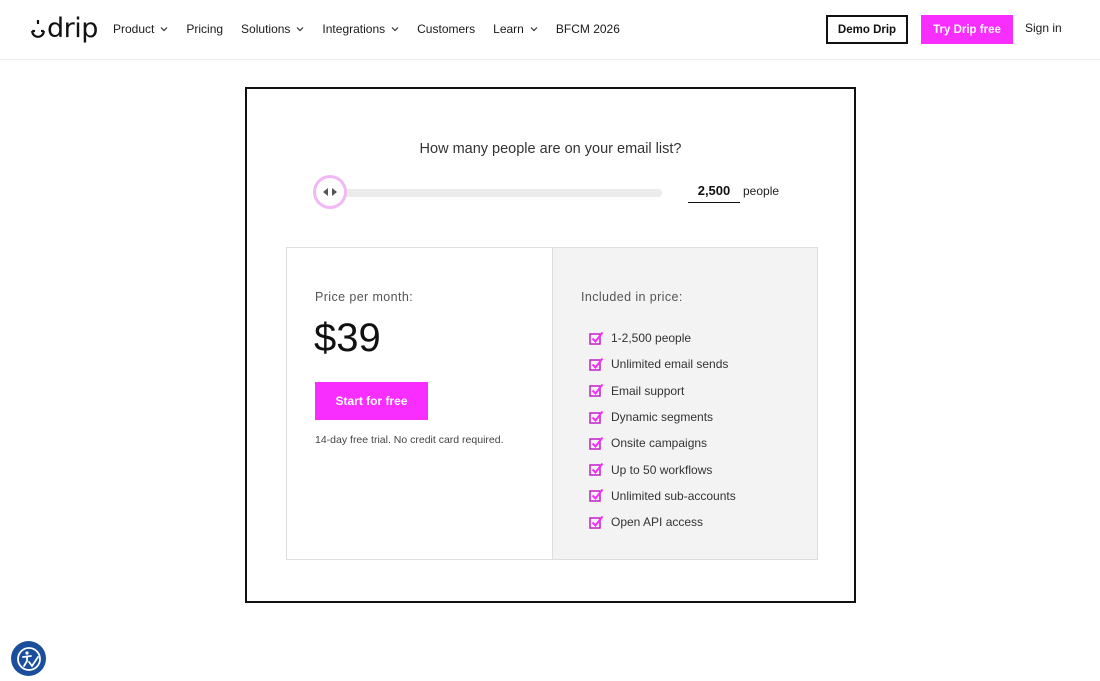  What do you see at coordinates (364, 297) in the screenshot?
I see `price-per-month-label: Price per month:` at bounding box center [364, 297].